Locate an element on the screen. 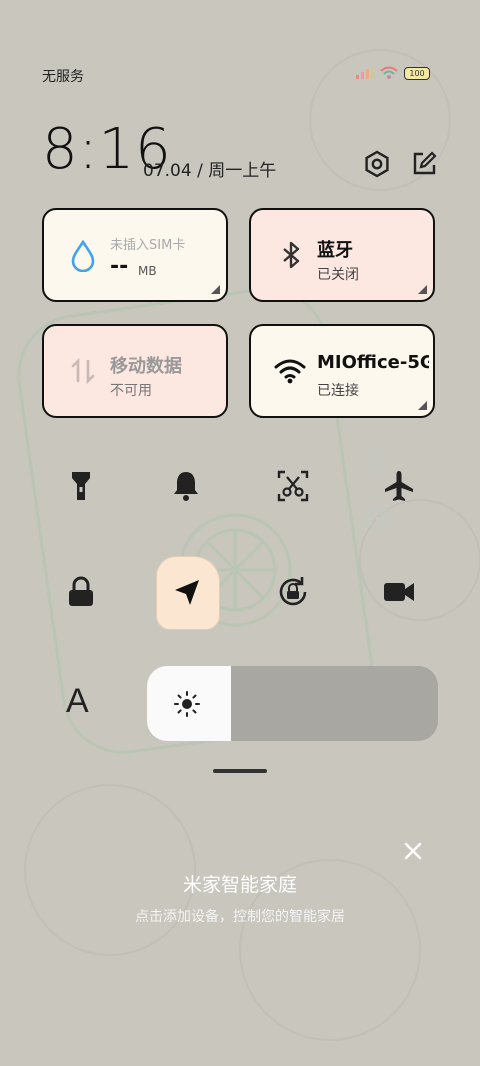  carrier-status: 无服务 is located at coordinates (63, 77).